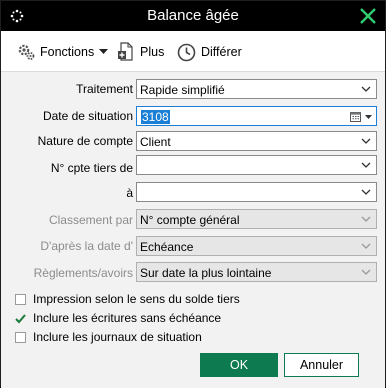  What do you see at coordinates (206, 273) in the screenshot?
I see `reglements-value: Sur date la plus lointaine` at bounding box center [206, 273].